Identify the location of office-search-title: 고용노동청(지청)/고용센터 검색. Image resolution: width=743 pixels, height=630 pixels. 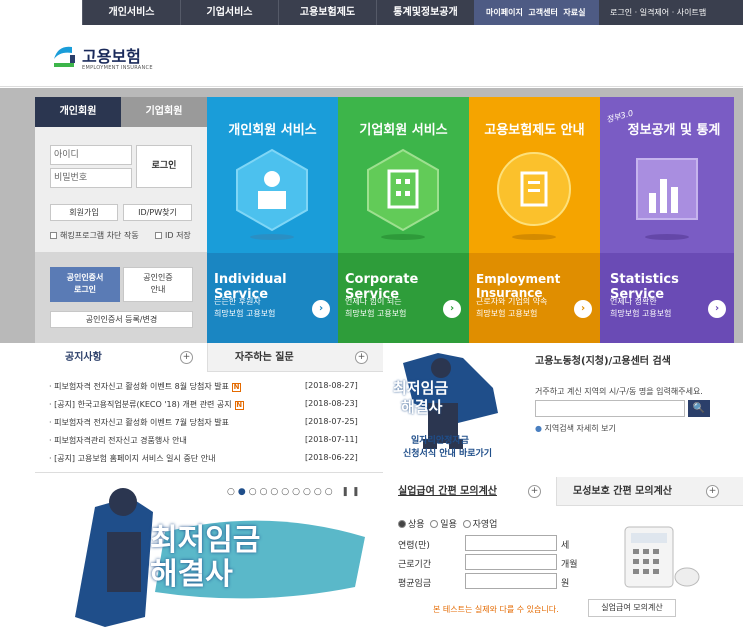
(603, 361).